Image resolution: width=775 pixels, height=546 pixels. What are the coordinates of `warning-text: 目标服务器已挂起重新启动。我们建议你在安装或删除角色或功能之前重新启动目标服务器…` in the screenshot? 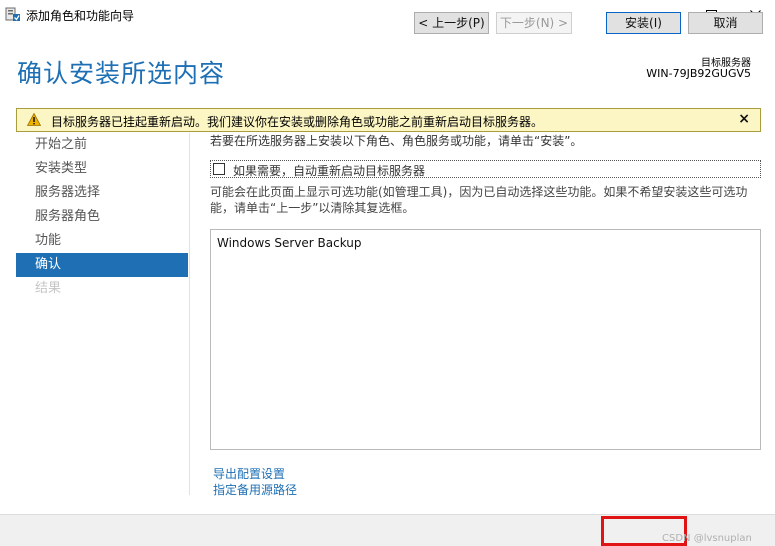 It's located at (297, 122).